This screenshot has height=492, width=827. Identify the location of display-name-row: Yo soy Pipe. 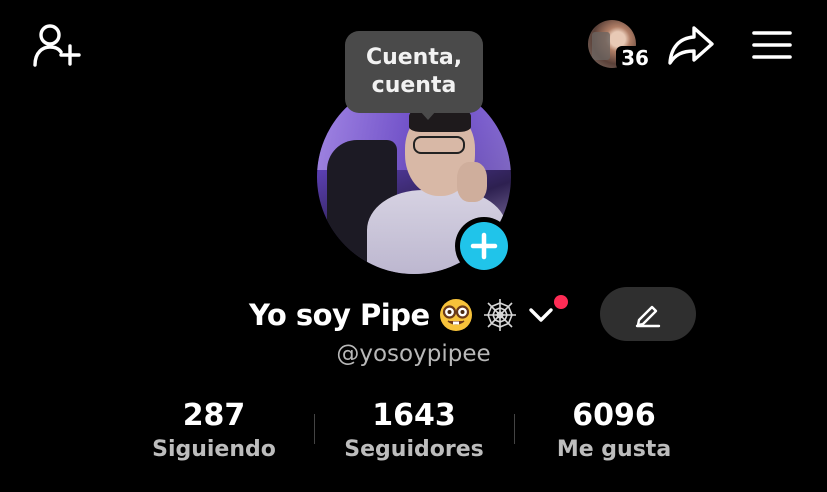
(408, 315).